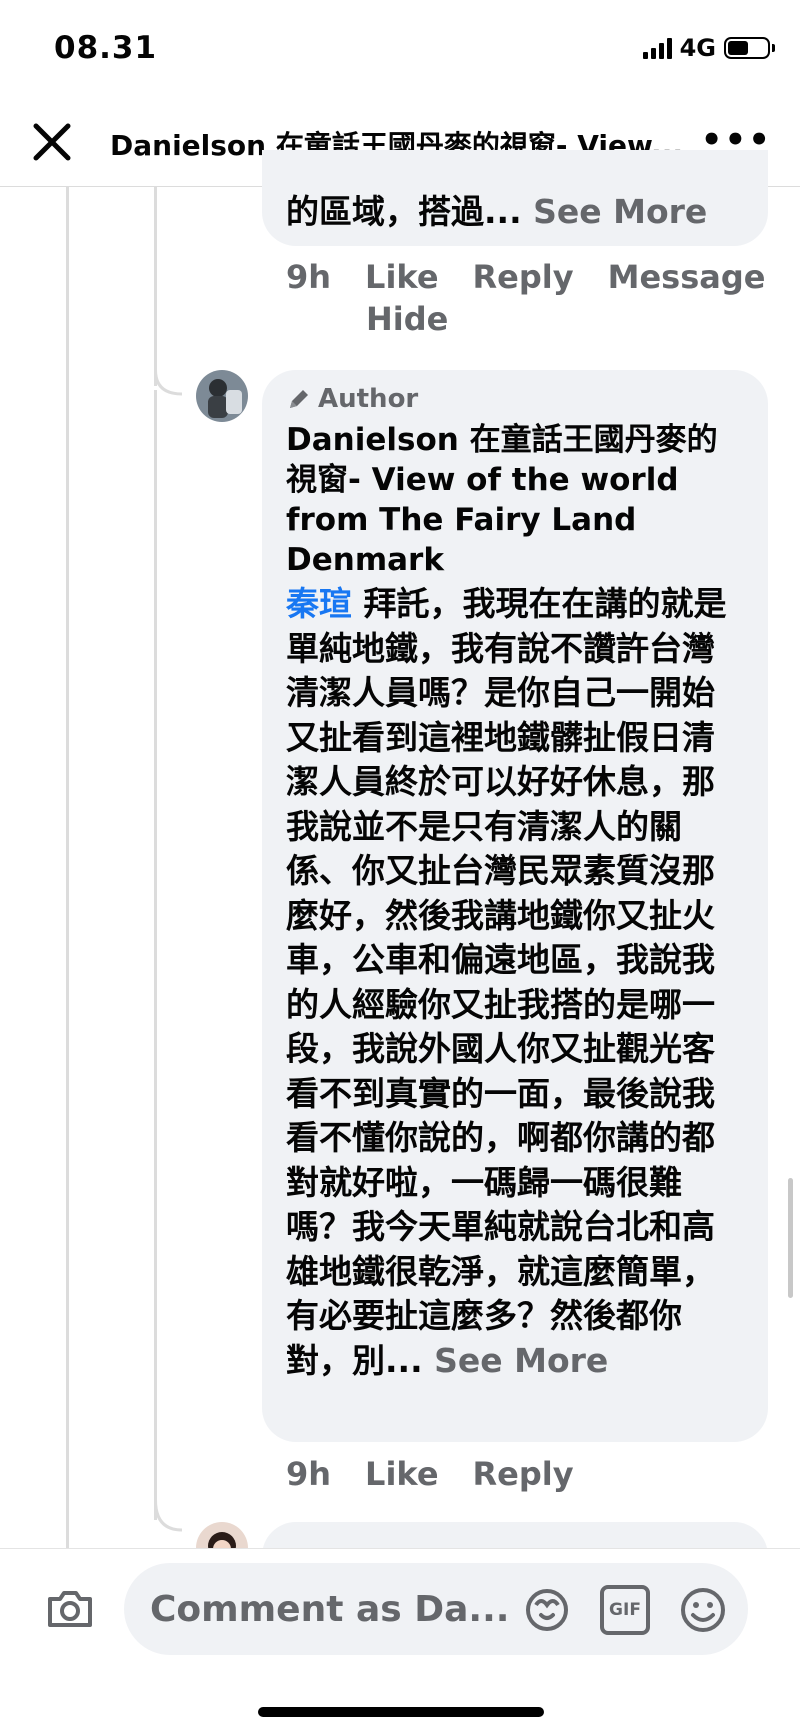  What do you see at coordinates (697, 48) in the screenshot?
I see `network-type: 4G` at bounding box center [697, 48].